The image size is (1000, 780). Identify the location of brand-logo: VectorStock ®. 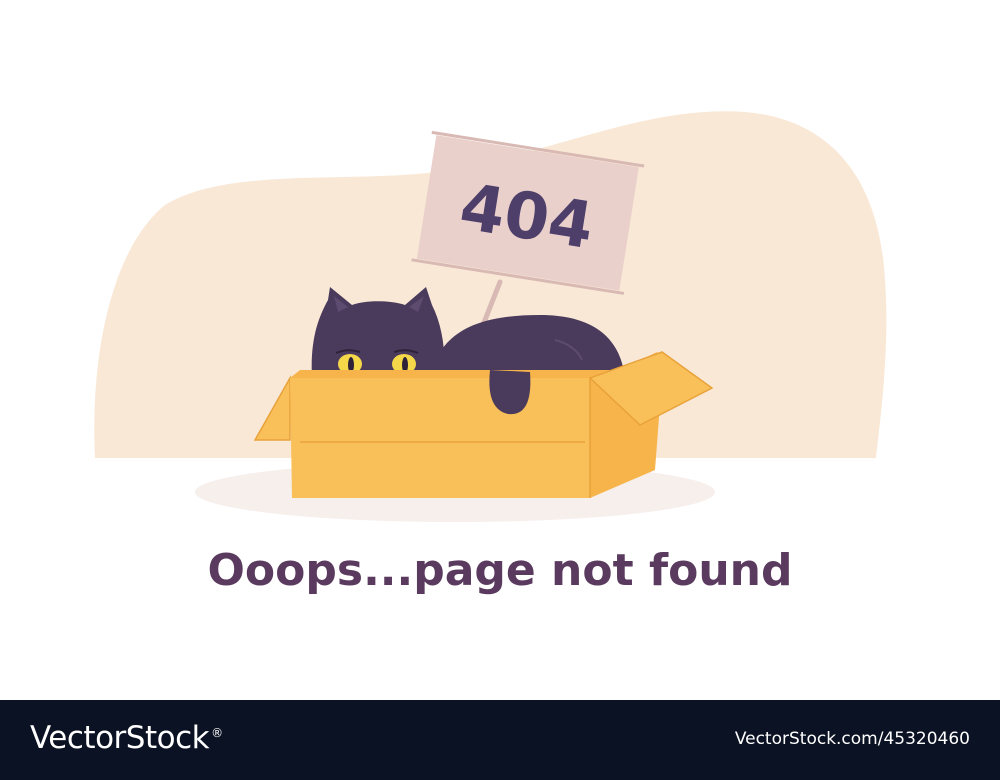
(126, 738).